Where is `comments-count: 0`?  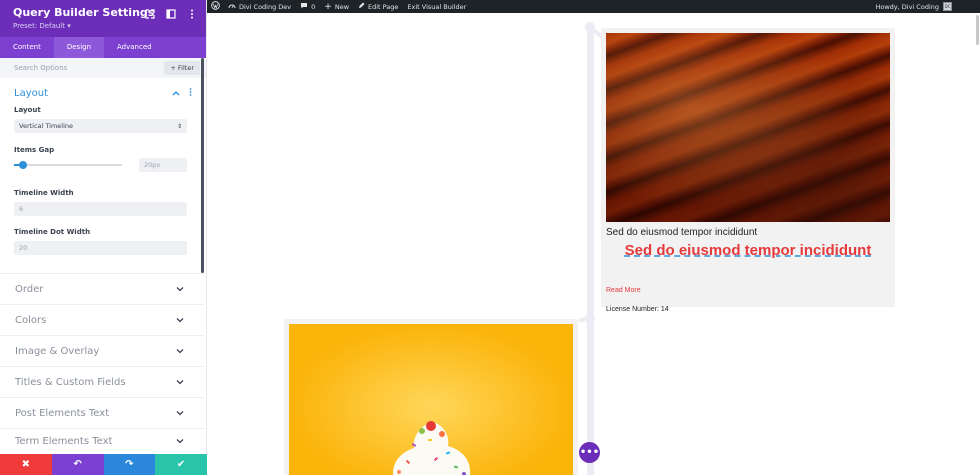
comments-count: 0 is located at coordinates (313, 6).